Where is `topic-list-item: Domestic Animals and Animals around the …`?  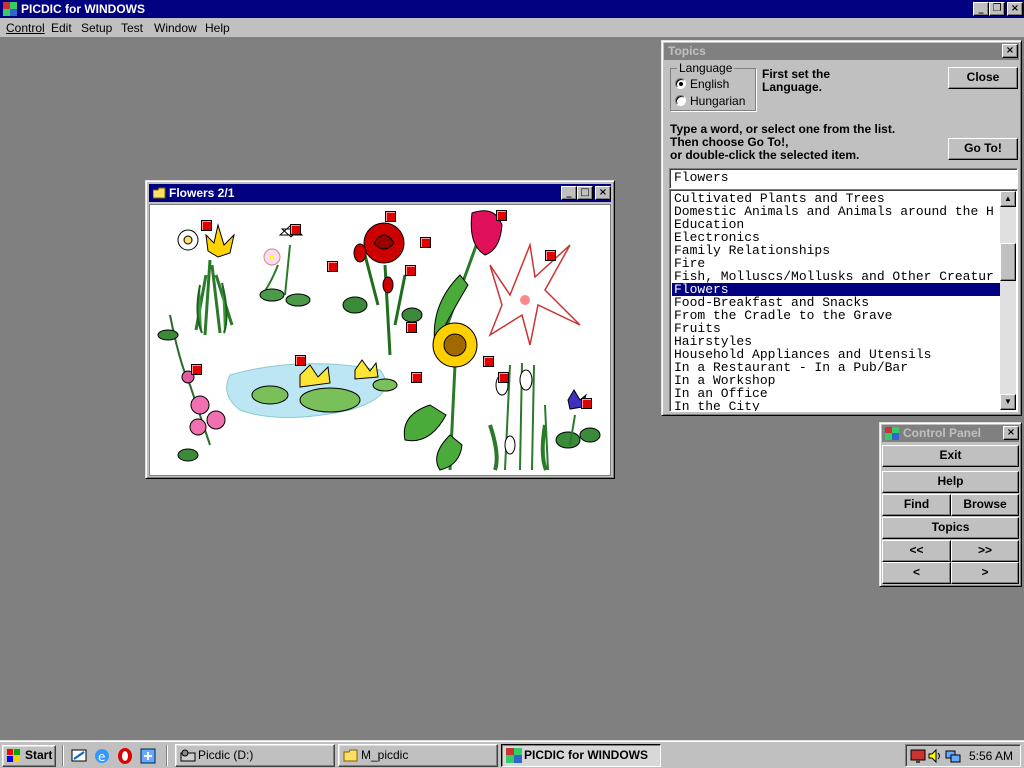
topic-list-item: Domestic Animals and Animals around the … is located at coordinates (836, 211).